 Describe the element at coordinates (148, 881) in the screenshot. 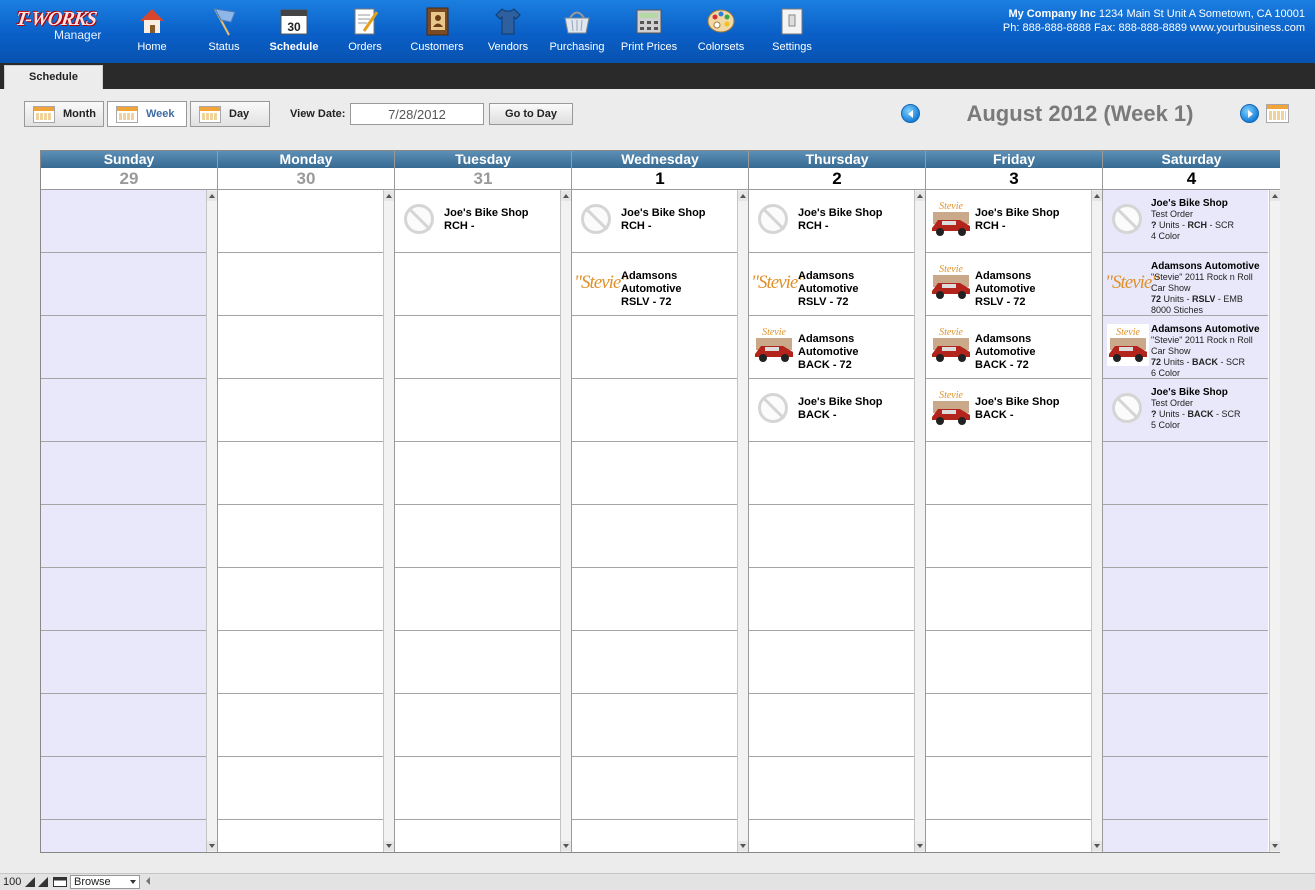

I see `scroll-left-arrow` at that location.